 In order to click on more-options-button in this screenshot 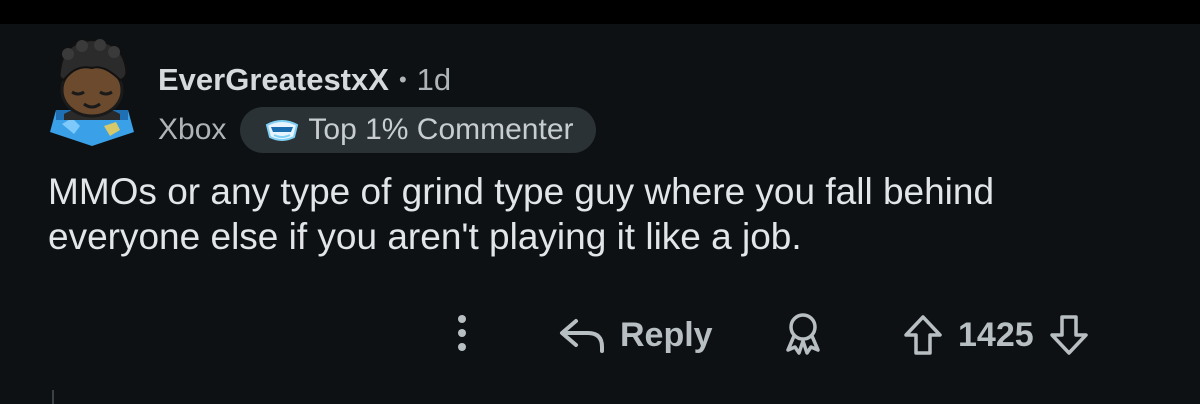, I will do `click(462, 333)`.